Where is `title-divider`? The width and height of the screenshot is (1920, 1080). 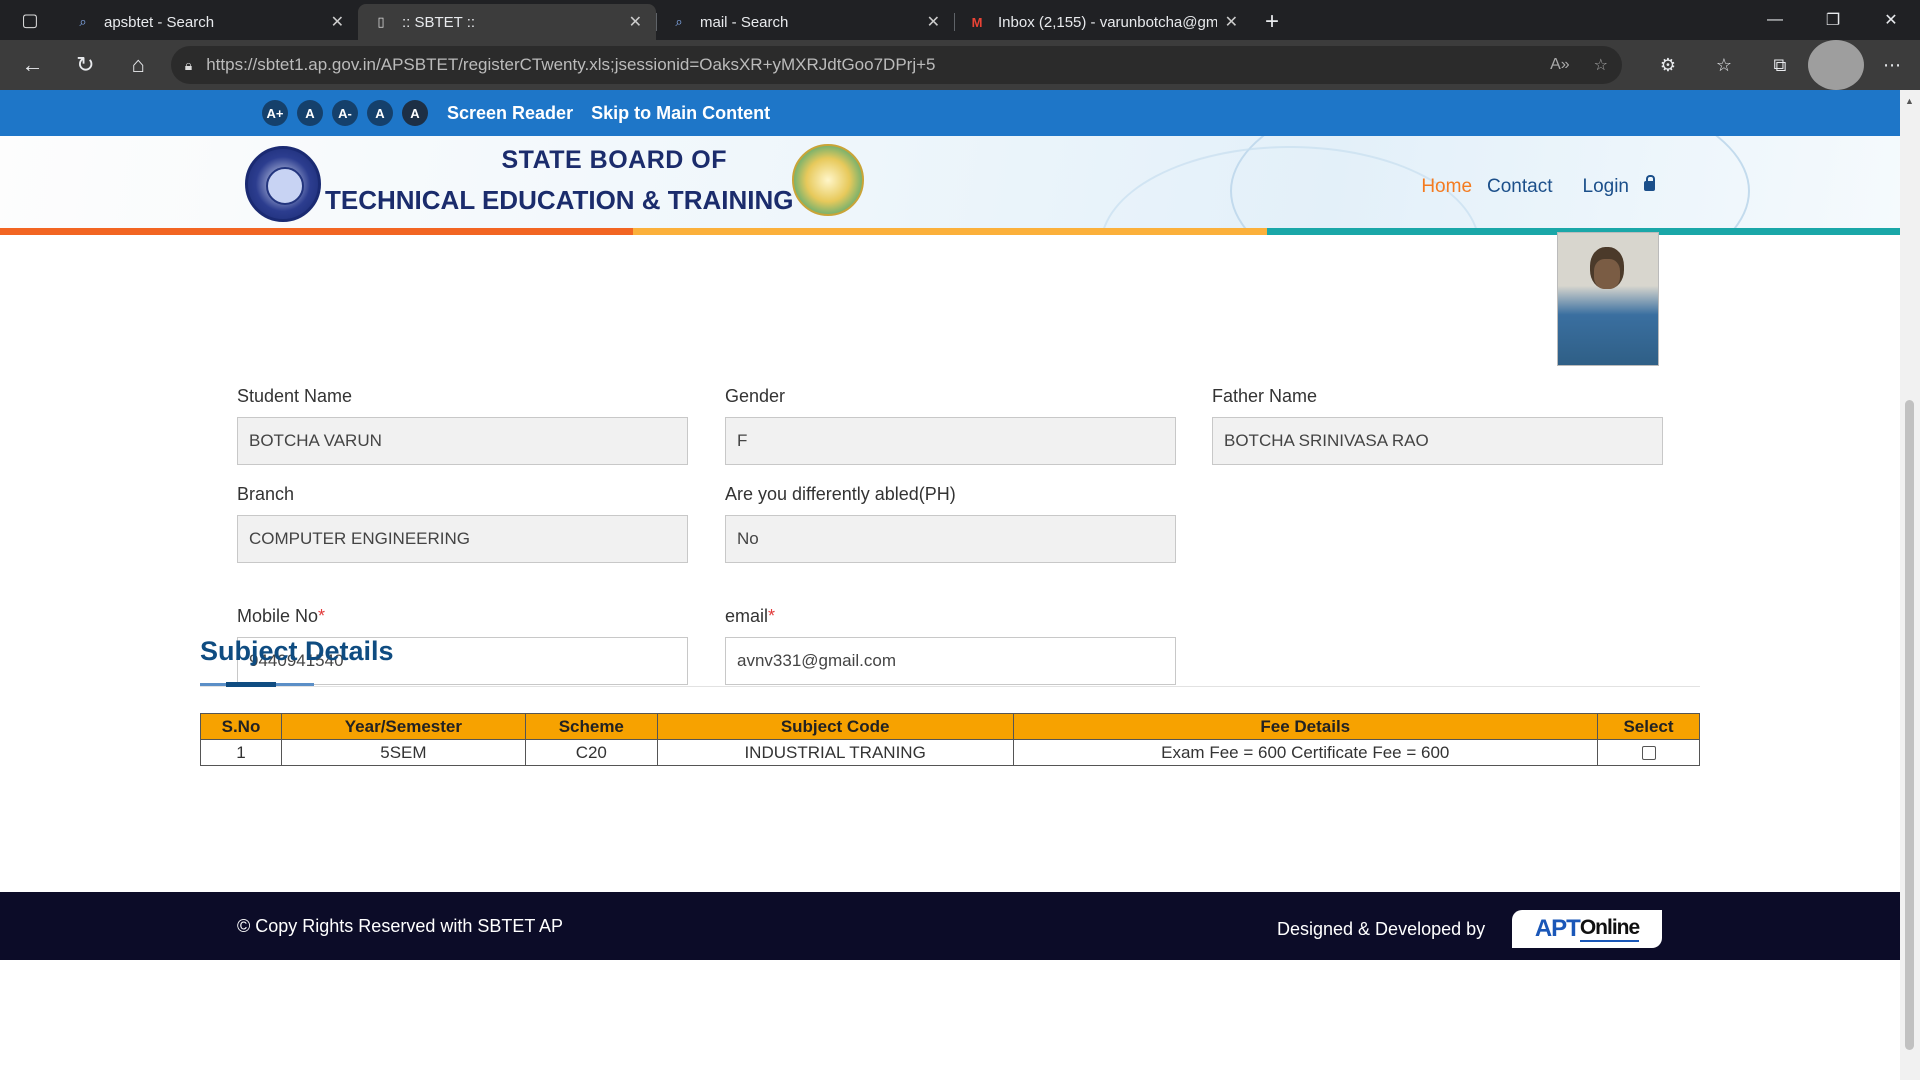
title-divider is located at coordinates (950, 686).